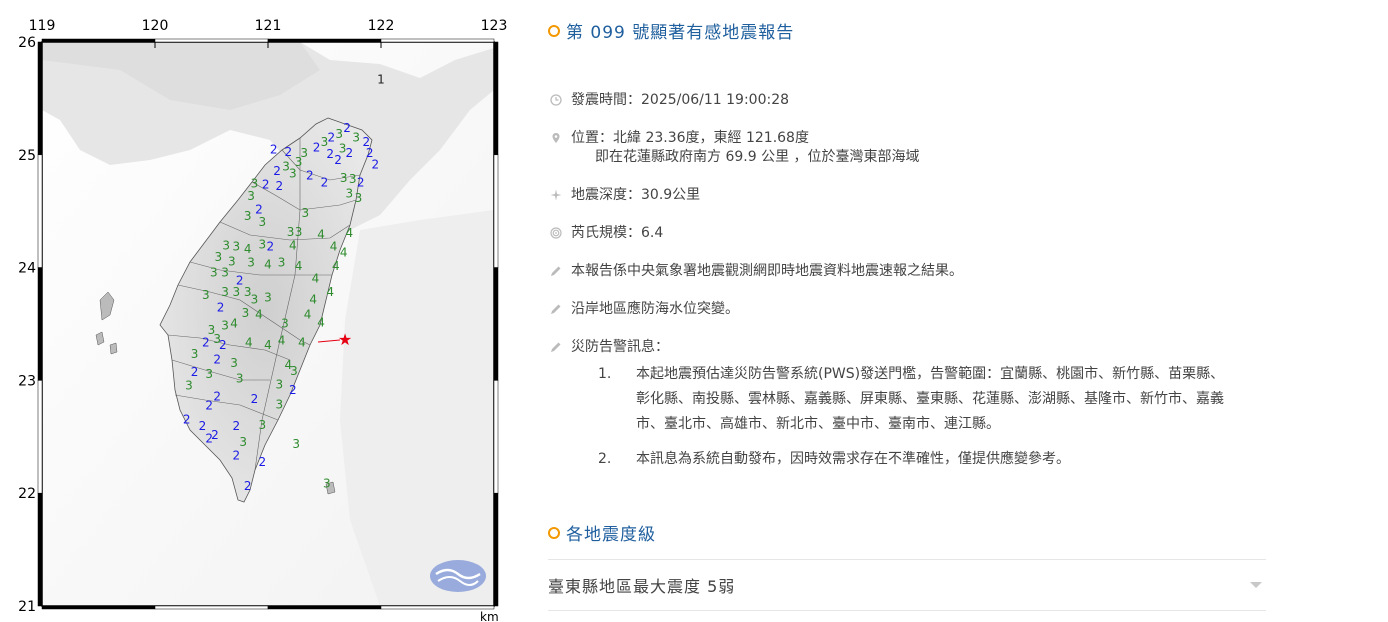  Describe the element at coordinates (1256, 585) in the screenshot. I see `chevron-down-icon` at that location.